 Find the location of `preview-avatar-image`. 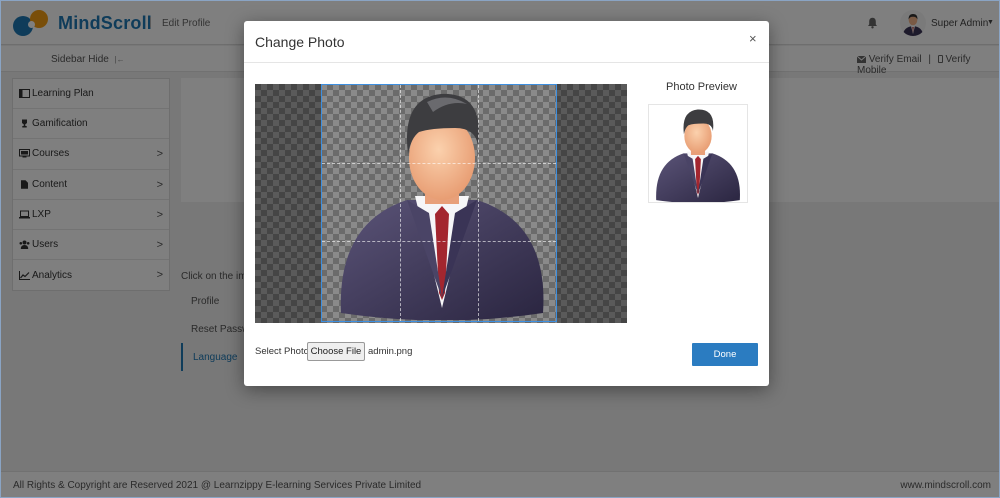

preview-avatar-image is located at coordinates (698, 155).